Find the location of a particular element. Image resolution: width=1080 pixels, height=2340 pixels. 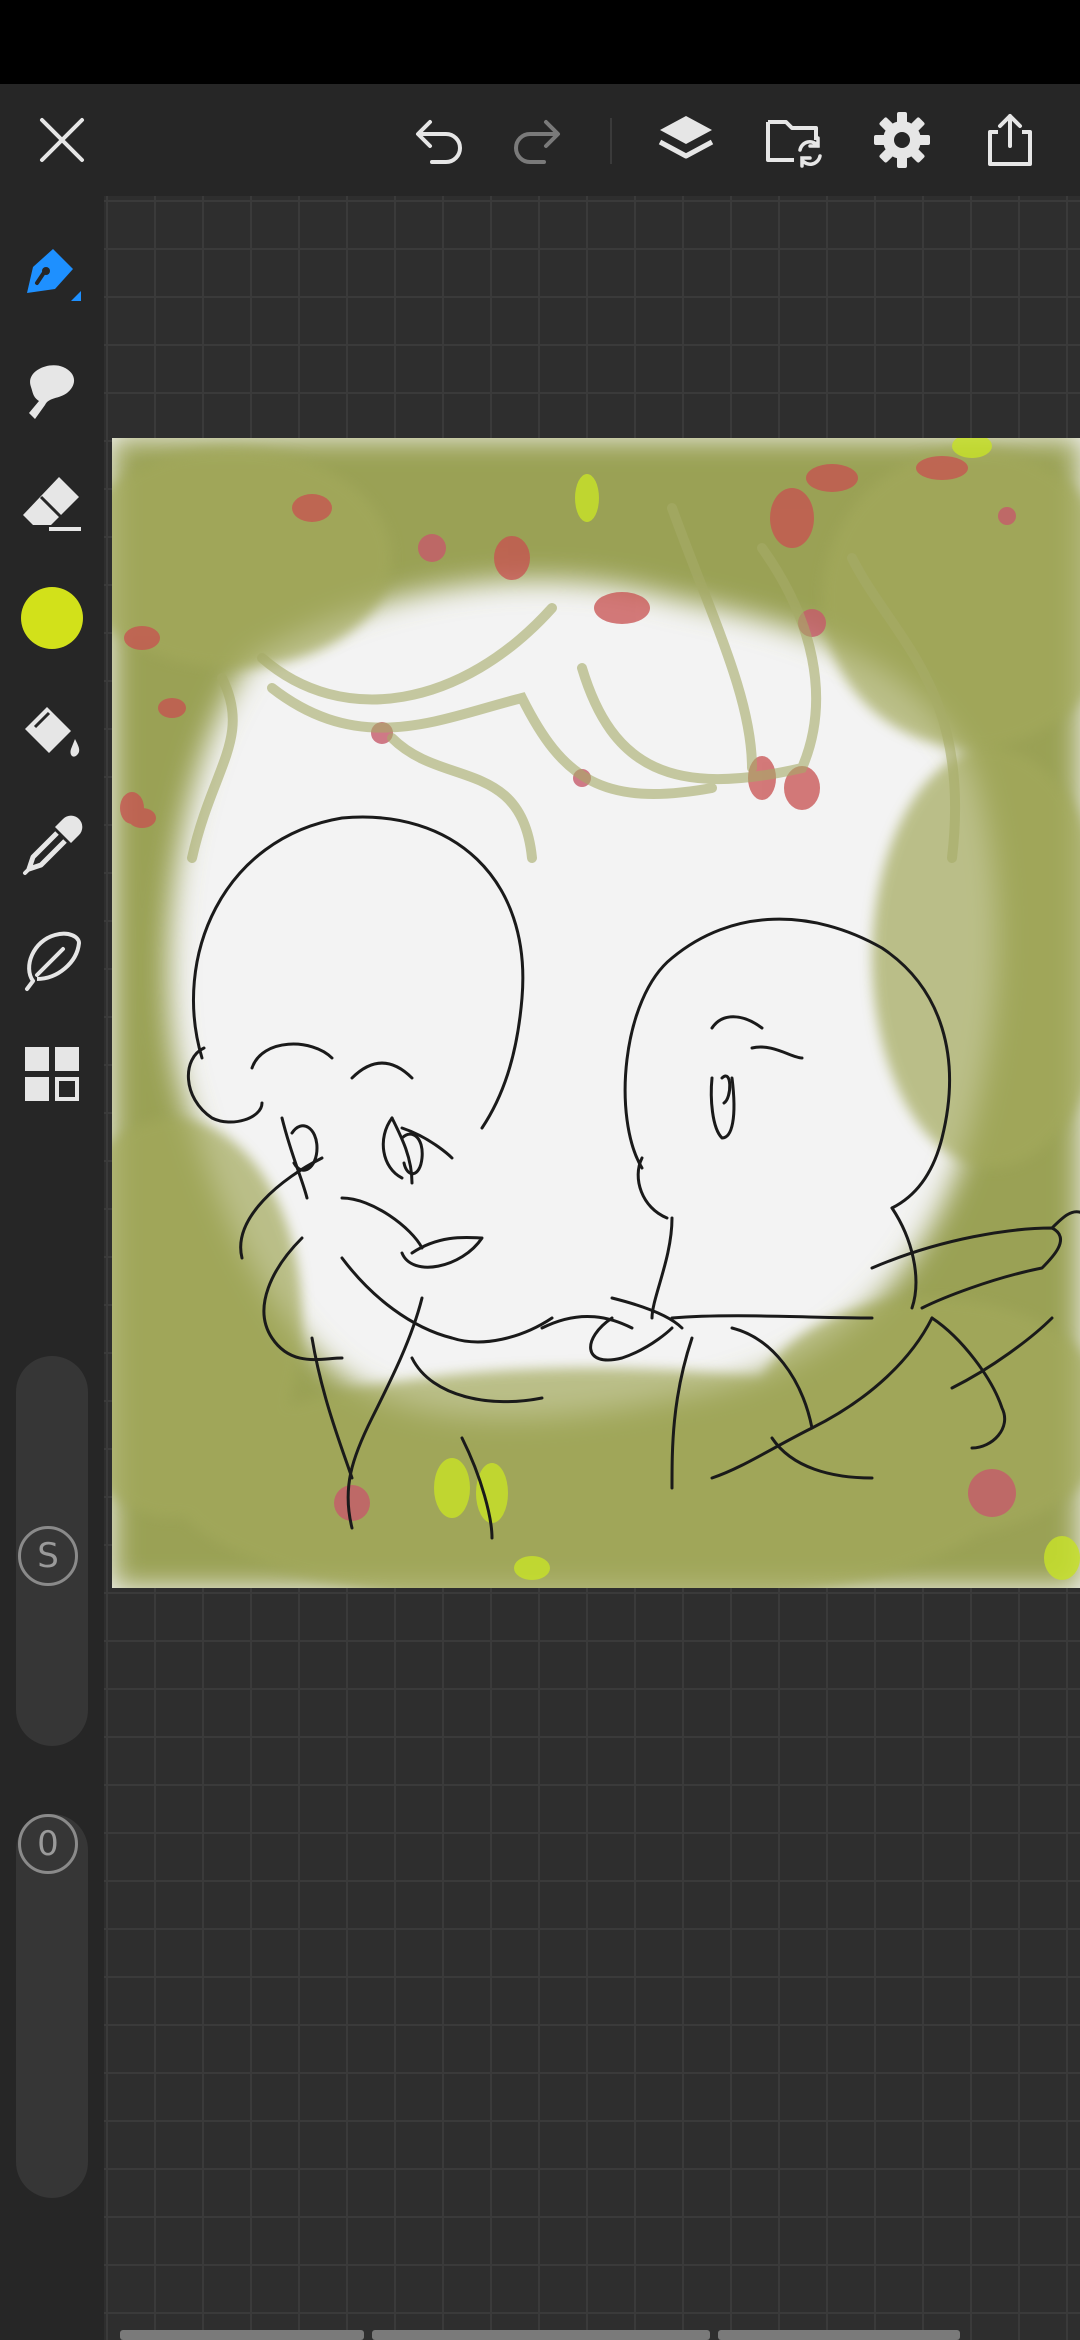

opacity-slider-label: 0 is located at coordinates (48, 1844).